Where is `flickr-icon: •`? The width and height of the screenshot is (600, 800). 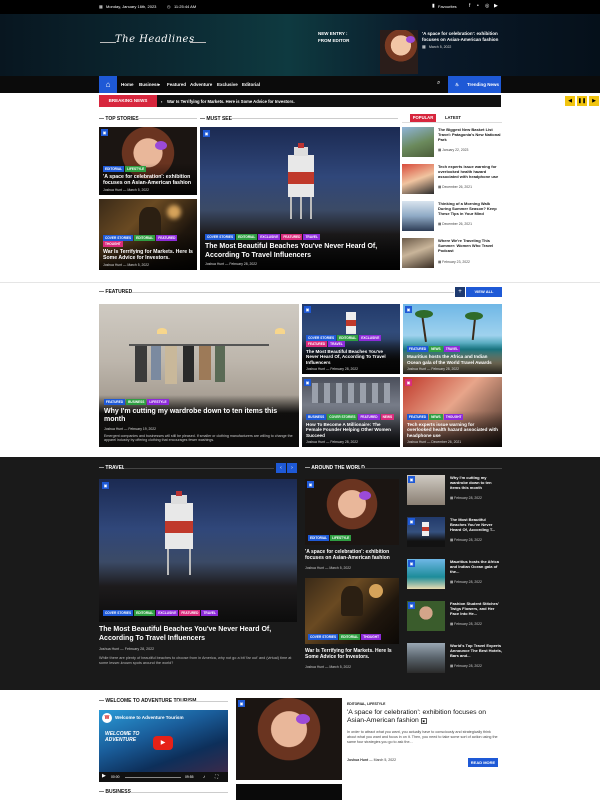 flickr-icon: • is located at coordinates (478, 6).